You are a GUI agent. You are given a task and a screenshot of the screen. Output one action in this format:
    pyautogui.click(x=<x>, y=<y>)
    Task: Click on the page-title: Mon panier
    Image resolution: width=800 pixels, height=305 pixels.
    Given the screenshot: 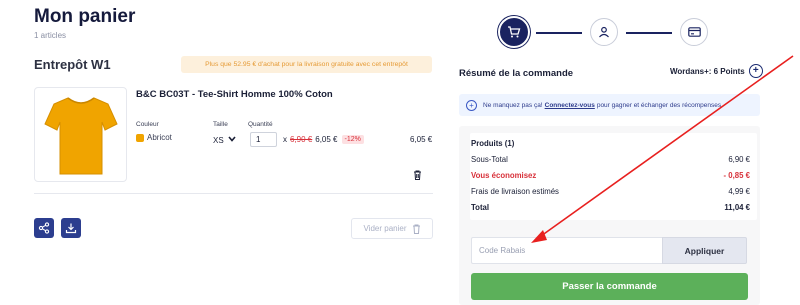 What is the action you would take?
    pyautogui.click(x=85, y=16)
    